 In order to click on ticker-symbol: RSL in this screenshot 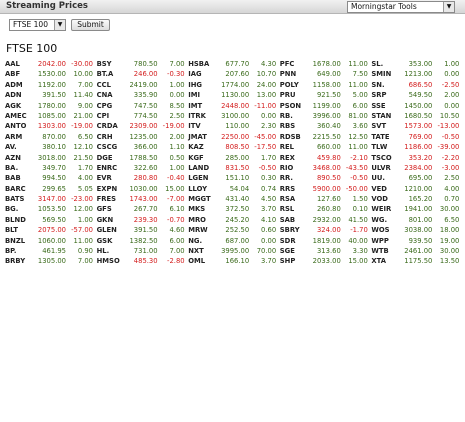, I will do `click(295, 209)`.